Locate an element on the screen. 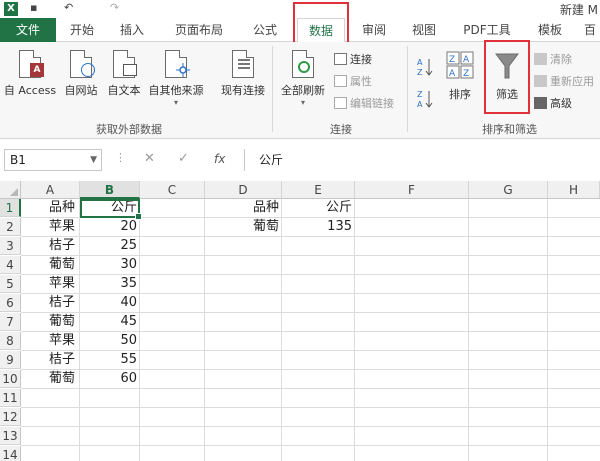 The width and height of the screenshot is (600, 461). group-label-external-data: 获取外部数据 is located at coordinates (129, 129).